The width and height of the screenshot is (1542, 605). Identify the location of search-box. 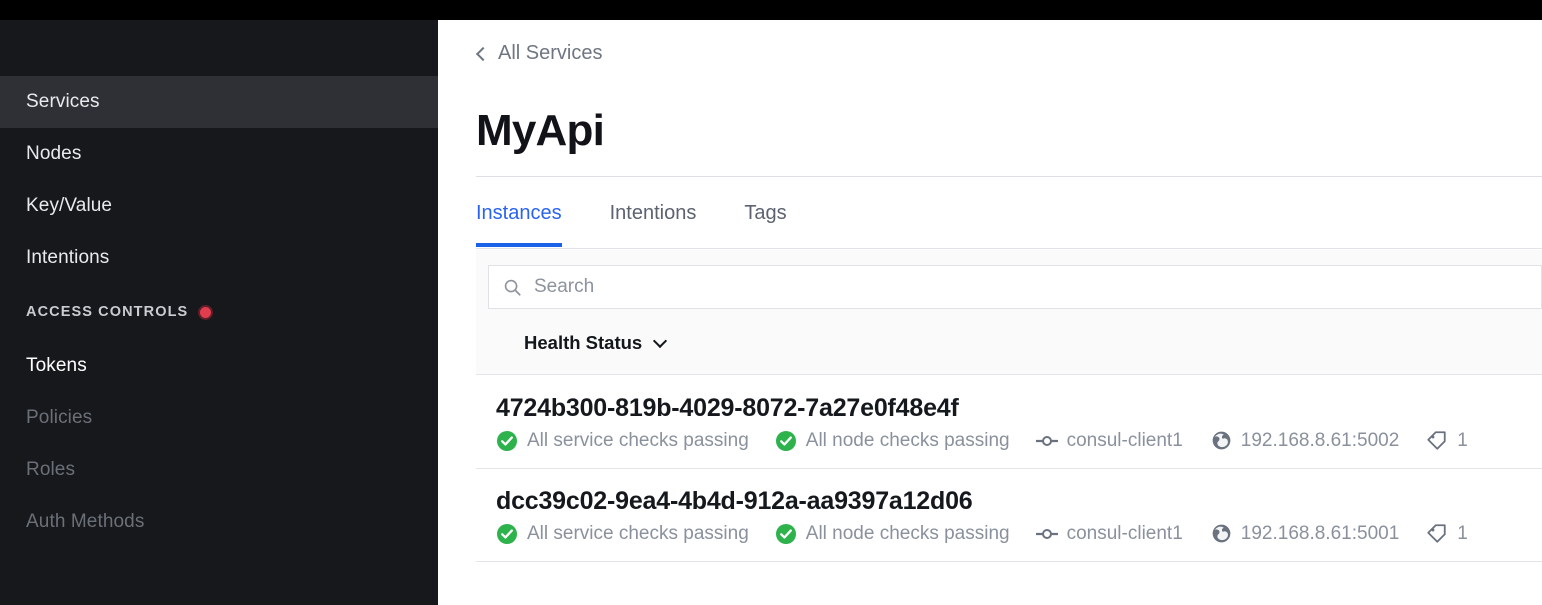
(1015, 287).